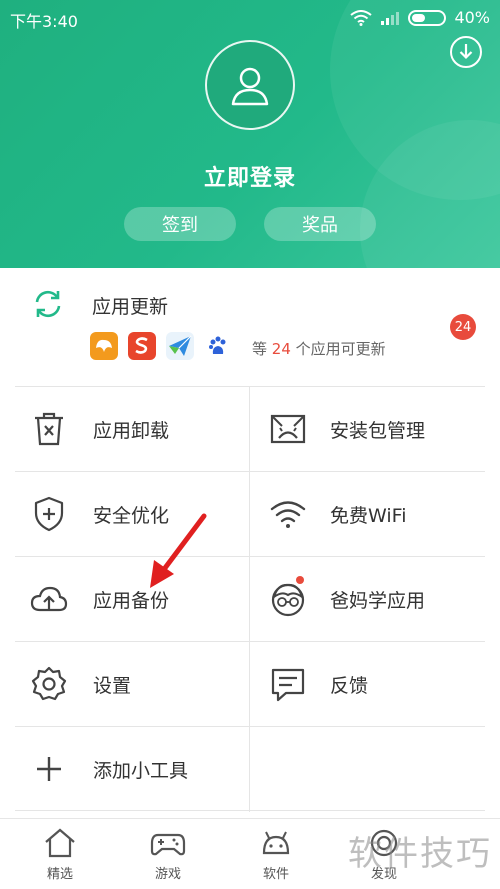  I want to click on grandma-face-icon, so click(288, 600).